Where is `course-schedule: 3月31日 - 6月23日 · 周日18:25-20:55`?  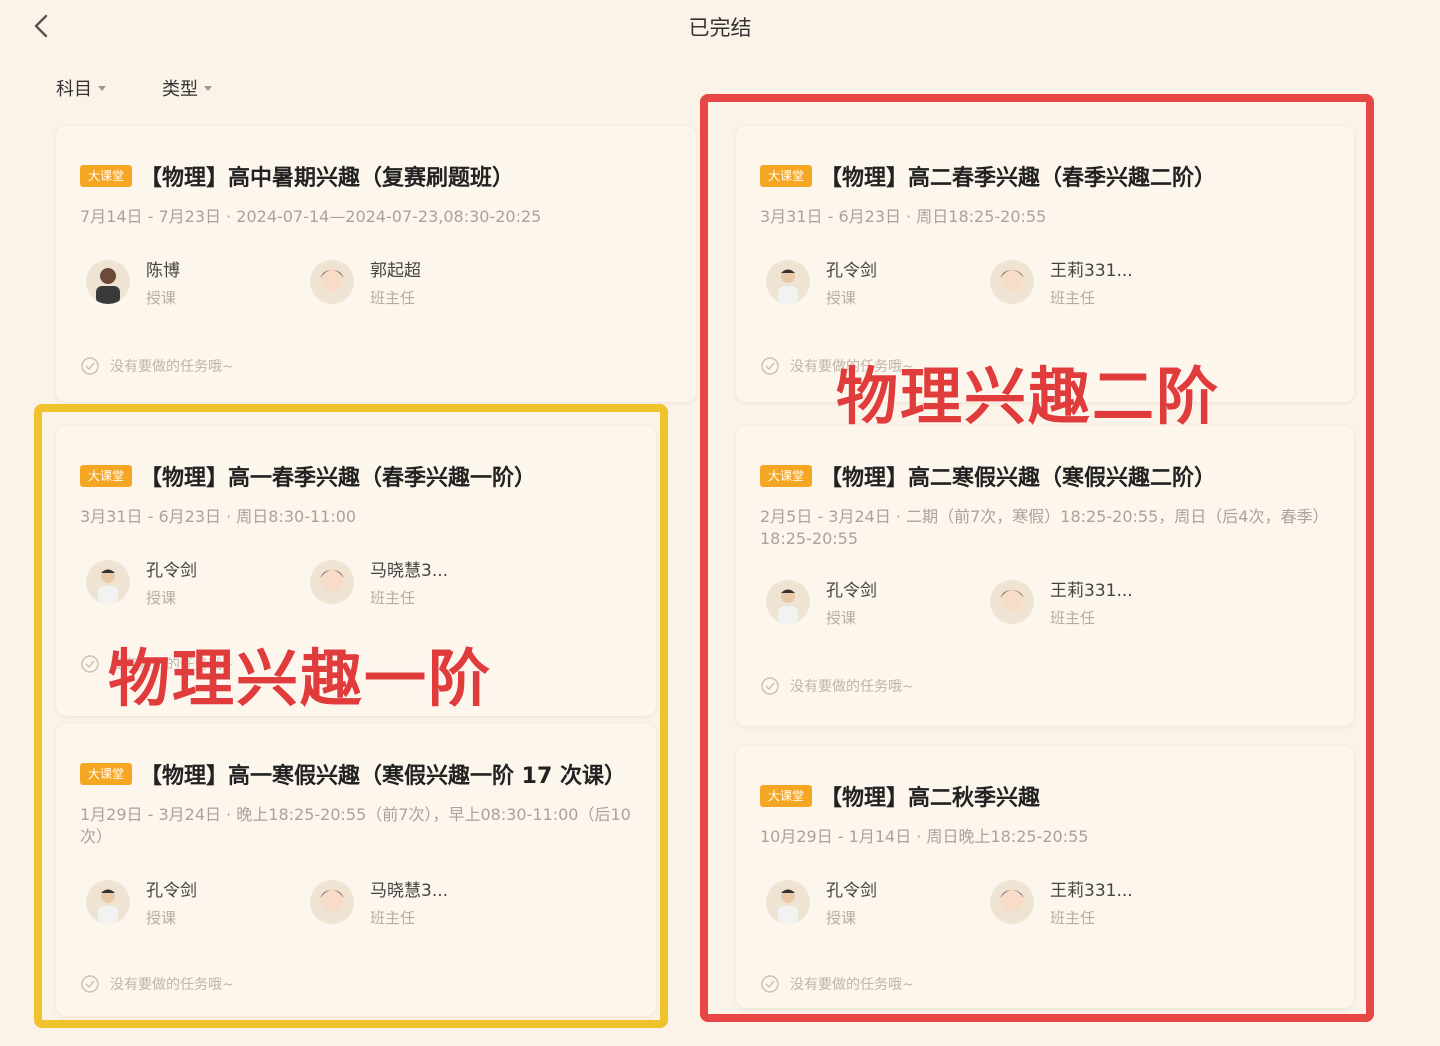 course-schedule: 3月31日 - 6月23日 · 周日18:25-20:55 is located at coordinates (903, 216).